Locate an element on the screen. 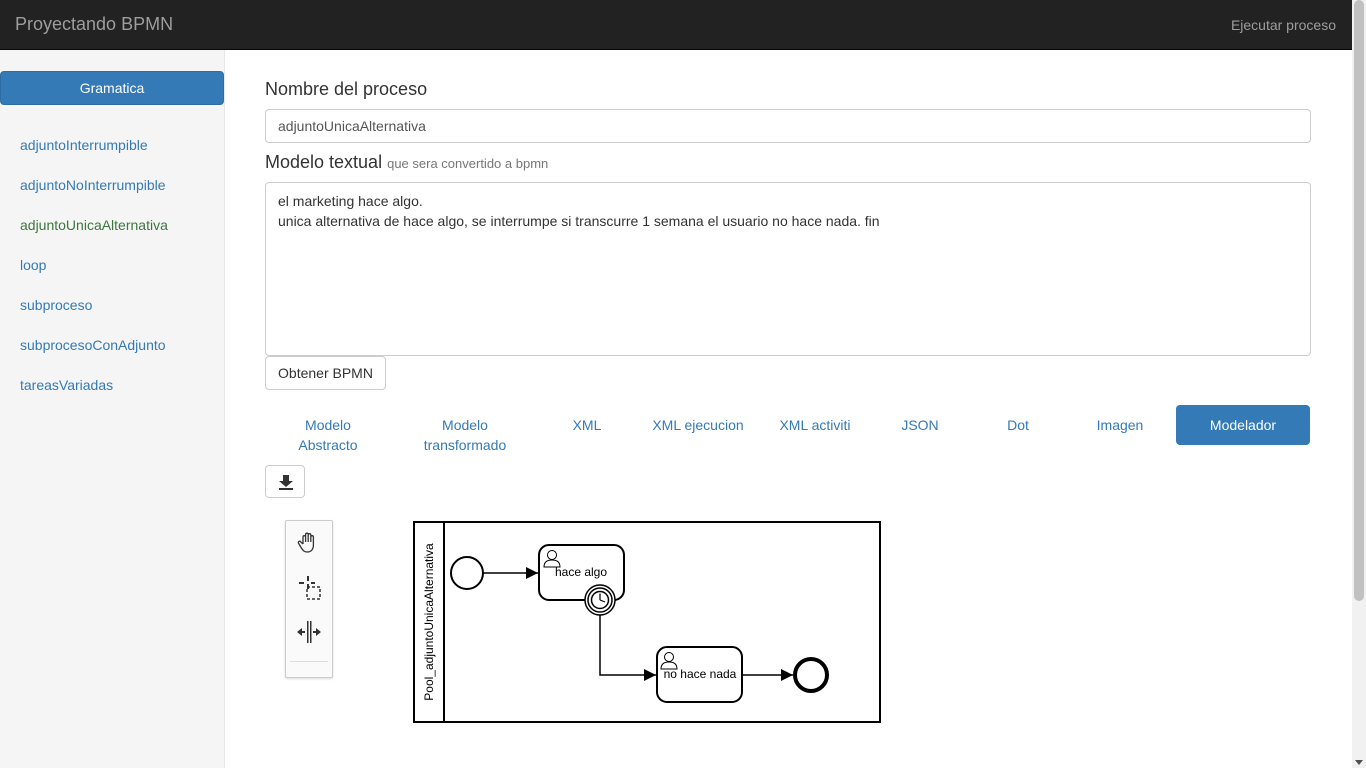 This screenshot has height=768, width=1366. sidebar-item-adjunto-interrumpible: adjuntoInterrumpible is located at coordinates (94, 156).